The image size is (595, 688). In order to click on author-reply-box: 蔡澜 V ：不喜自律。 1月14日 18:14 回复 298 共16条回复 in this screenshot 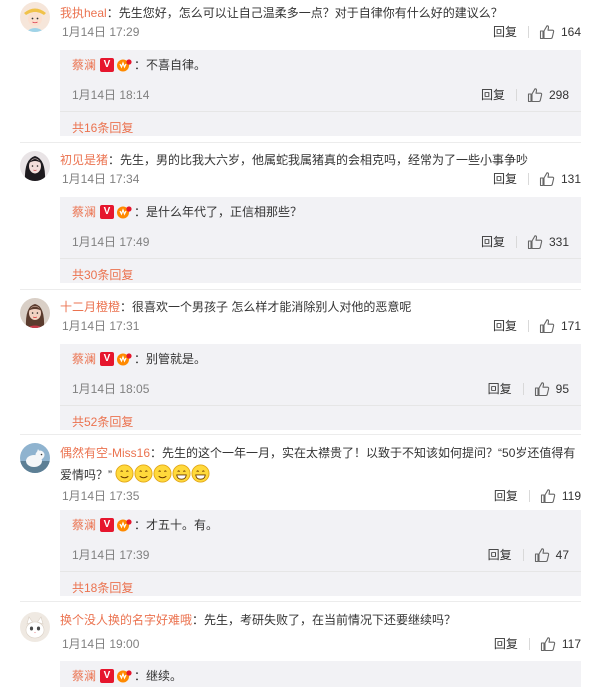, I will do `click(320, 93)`.